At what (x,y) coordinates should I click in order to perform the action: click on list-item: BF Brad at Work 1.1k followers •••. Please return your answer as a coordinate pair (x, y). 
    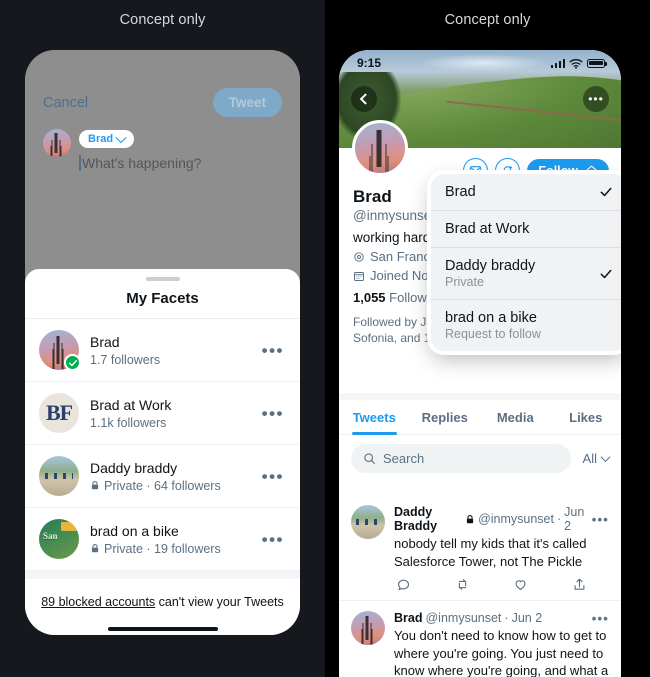
    Looking at the image, I should click on (162, 413).